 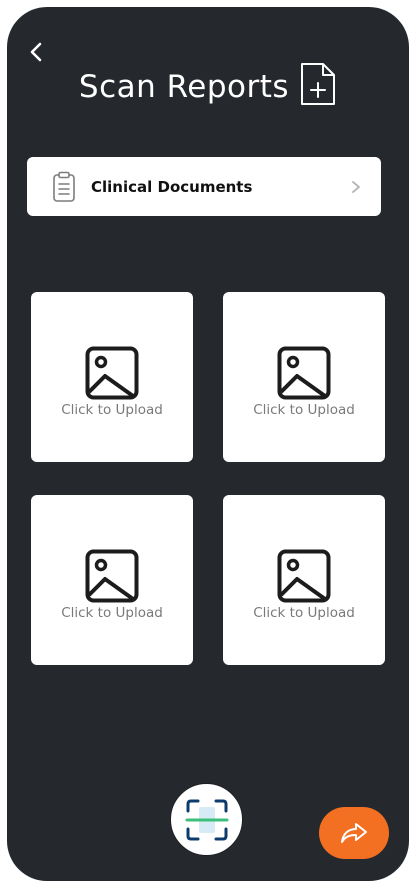 I want to click on header: Scan Reports, so click(x=208, y=84).